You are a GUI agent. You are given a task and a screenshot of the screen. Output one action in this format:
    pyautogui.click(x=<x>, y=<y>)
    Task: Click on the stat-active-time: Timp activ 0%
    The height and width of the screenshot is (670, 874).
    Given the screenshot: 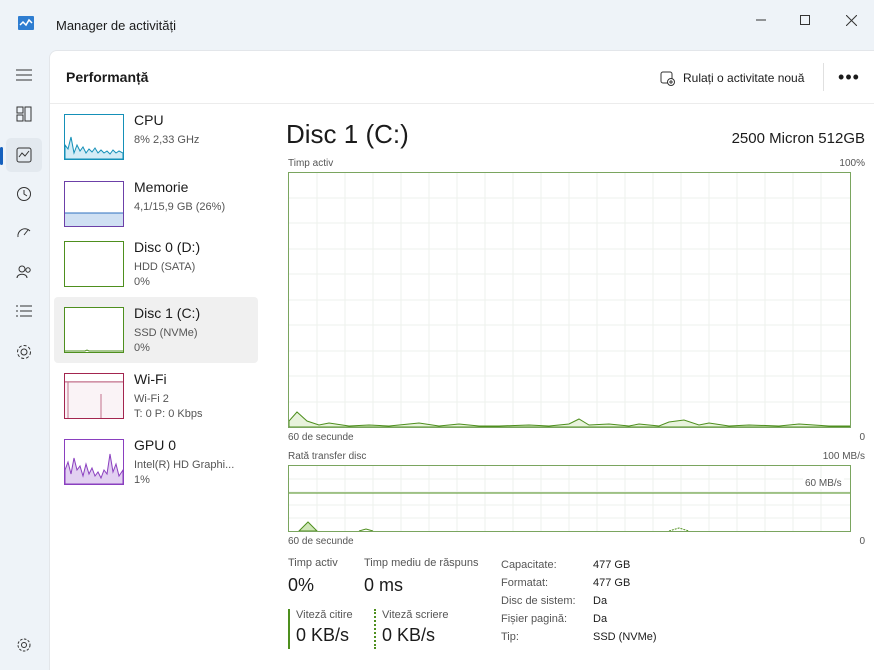 What is the action you would take?
    pyautogui.click(x=313, y=576)
    